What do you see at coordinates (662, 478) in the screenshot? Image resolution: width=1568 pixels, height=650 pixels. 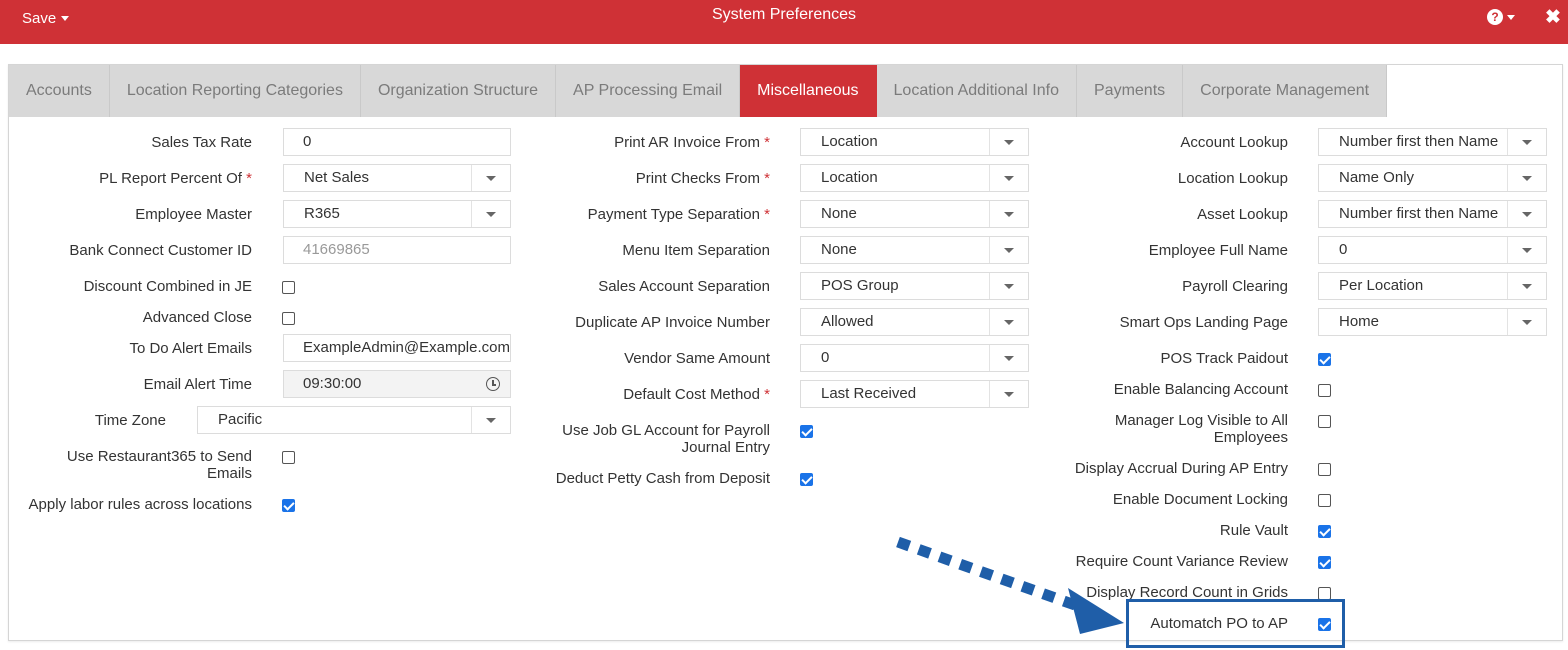 I see `deduct-petty-cash-label: Deduct Petty Cash from Deposit` at bounding box center [662, 478].